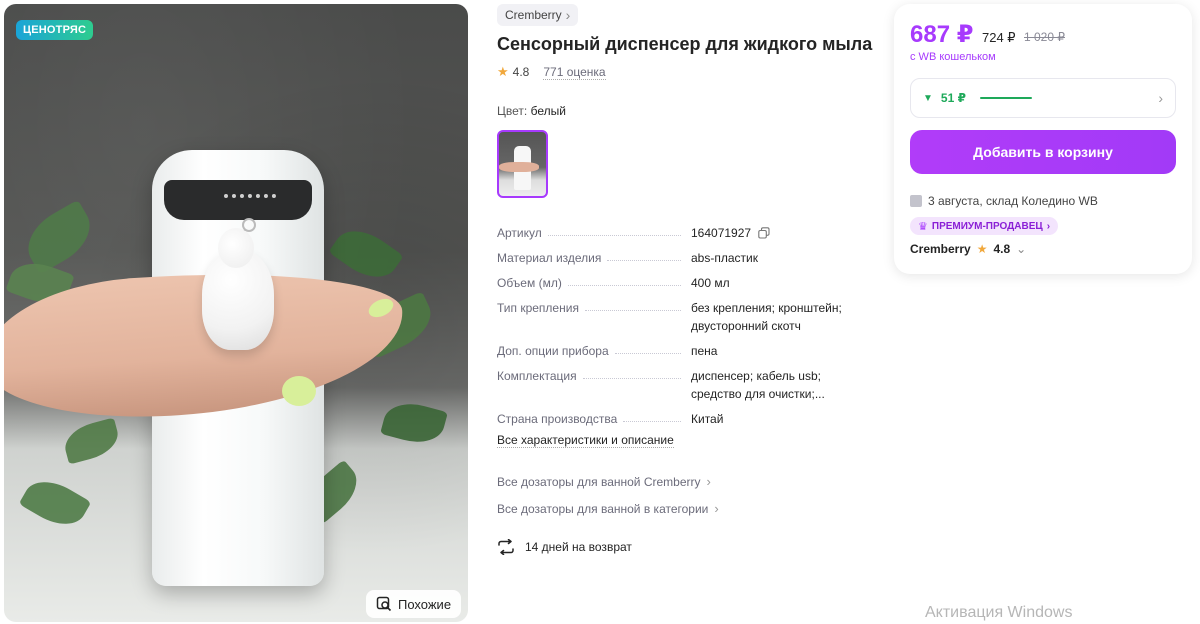 The image size is (1200, 624). Describe the element at coordinates (923, 226) in the screenshot. I see `crown-icon: ♛` at that location.